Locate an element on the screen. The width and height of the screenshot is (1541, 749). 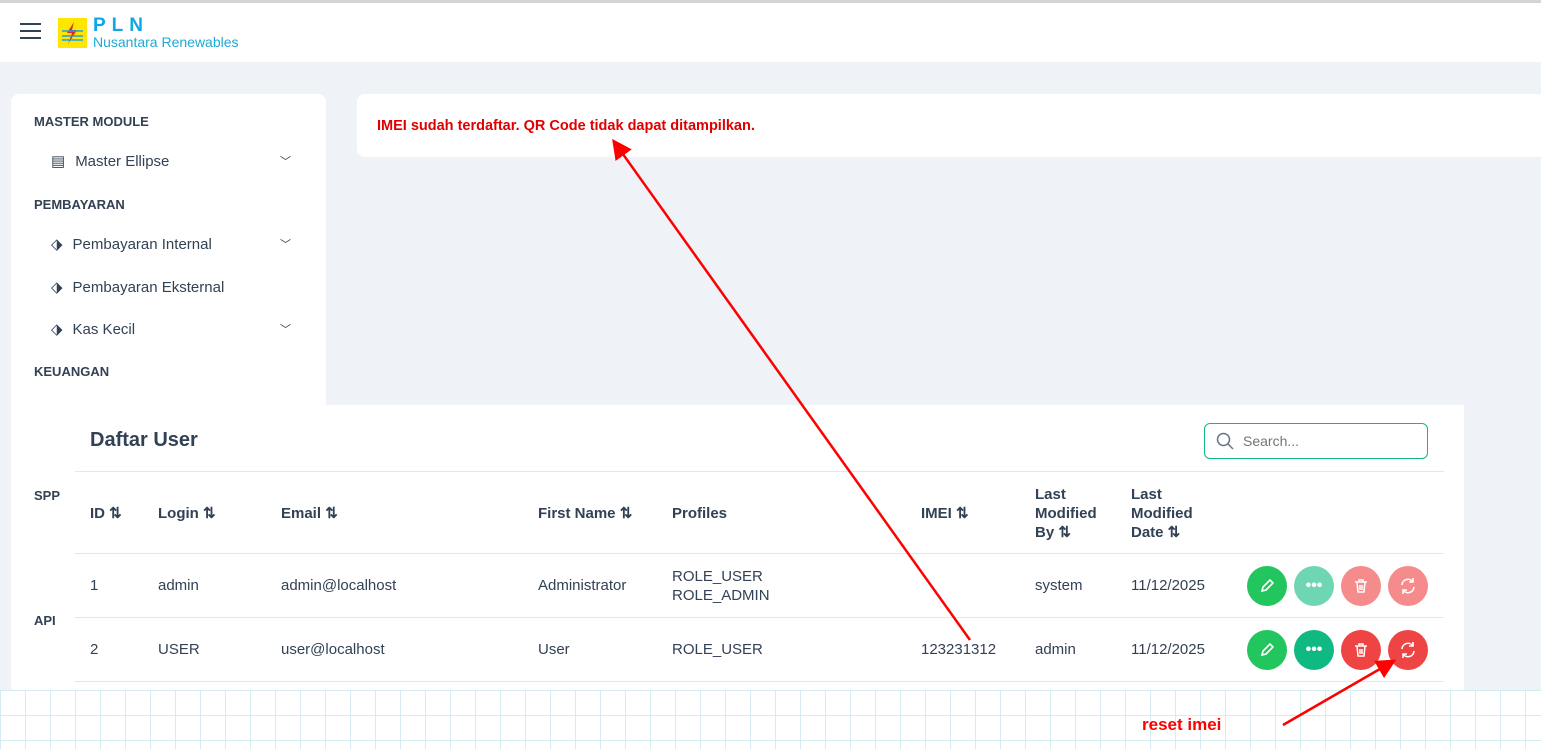
search-box is located at coordinates (1316, 441).